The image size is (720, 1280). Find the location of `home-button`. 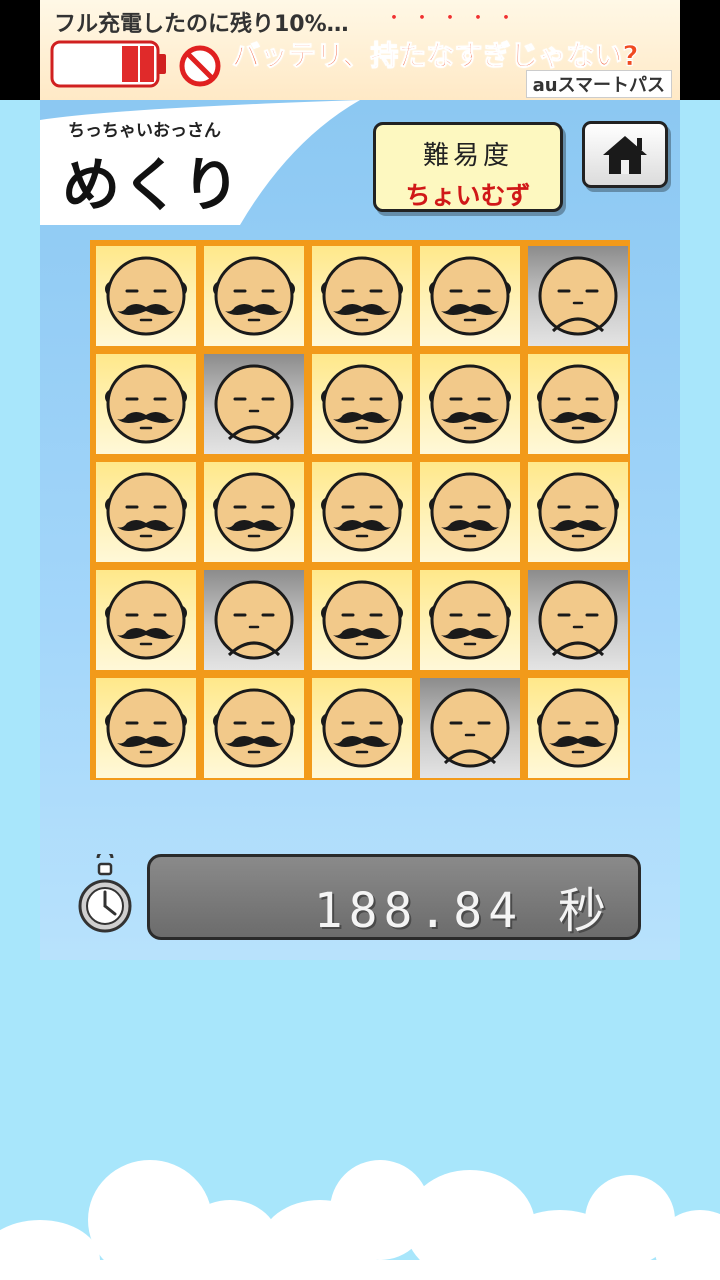

home-button is located at coordinates (625, 154).